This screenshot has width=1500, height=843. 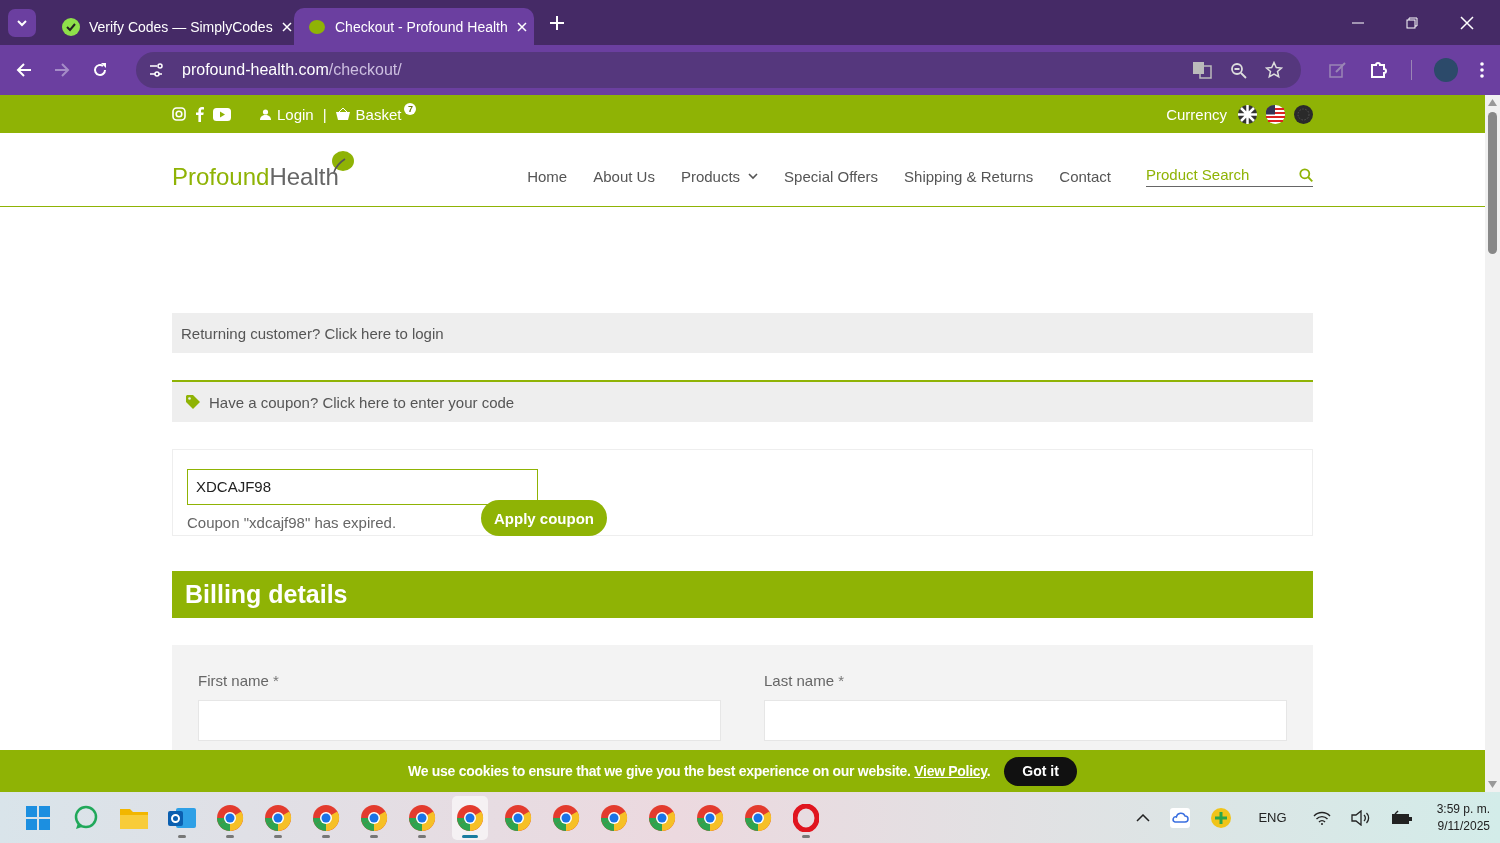 What do you see at coordinates (699, 771) in the screenshot?
I see `cookie-notice-text: We use cookies to ensure that we give you the best experience on our website. View Policy.` at bounding box center [699, 771].